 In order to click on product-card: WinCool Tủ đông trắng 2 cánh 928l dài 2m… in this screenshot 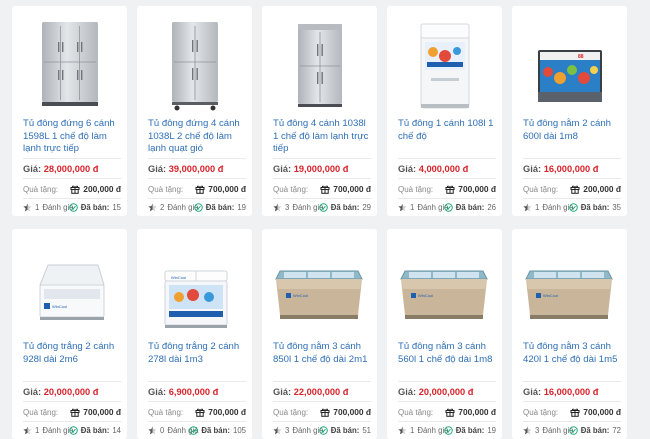, I will do `click(69, 334)`.